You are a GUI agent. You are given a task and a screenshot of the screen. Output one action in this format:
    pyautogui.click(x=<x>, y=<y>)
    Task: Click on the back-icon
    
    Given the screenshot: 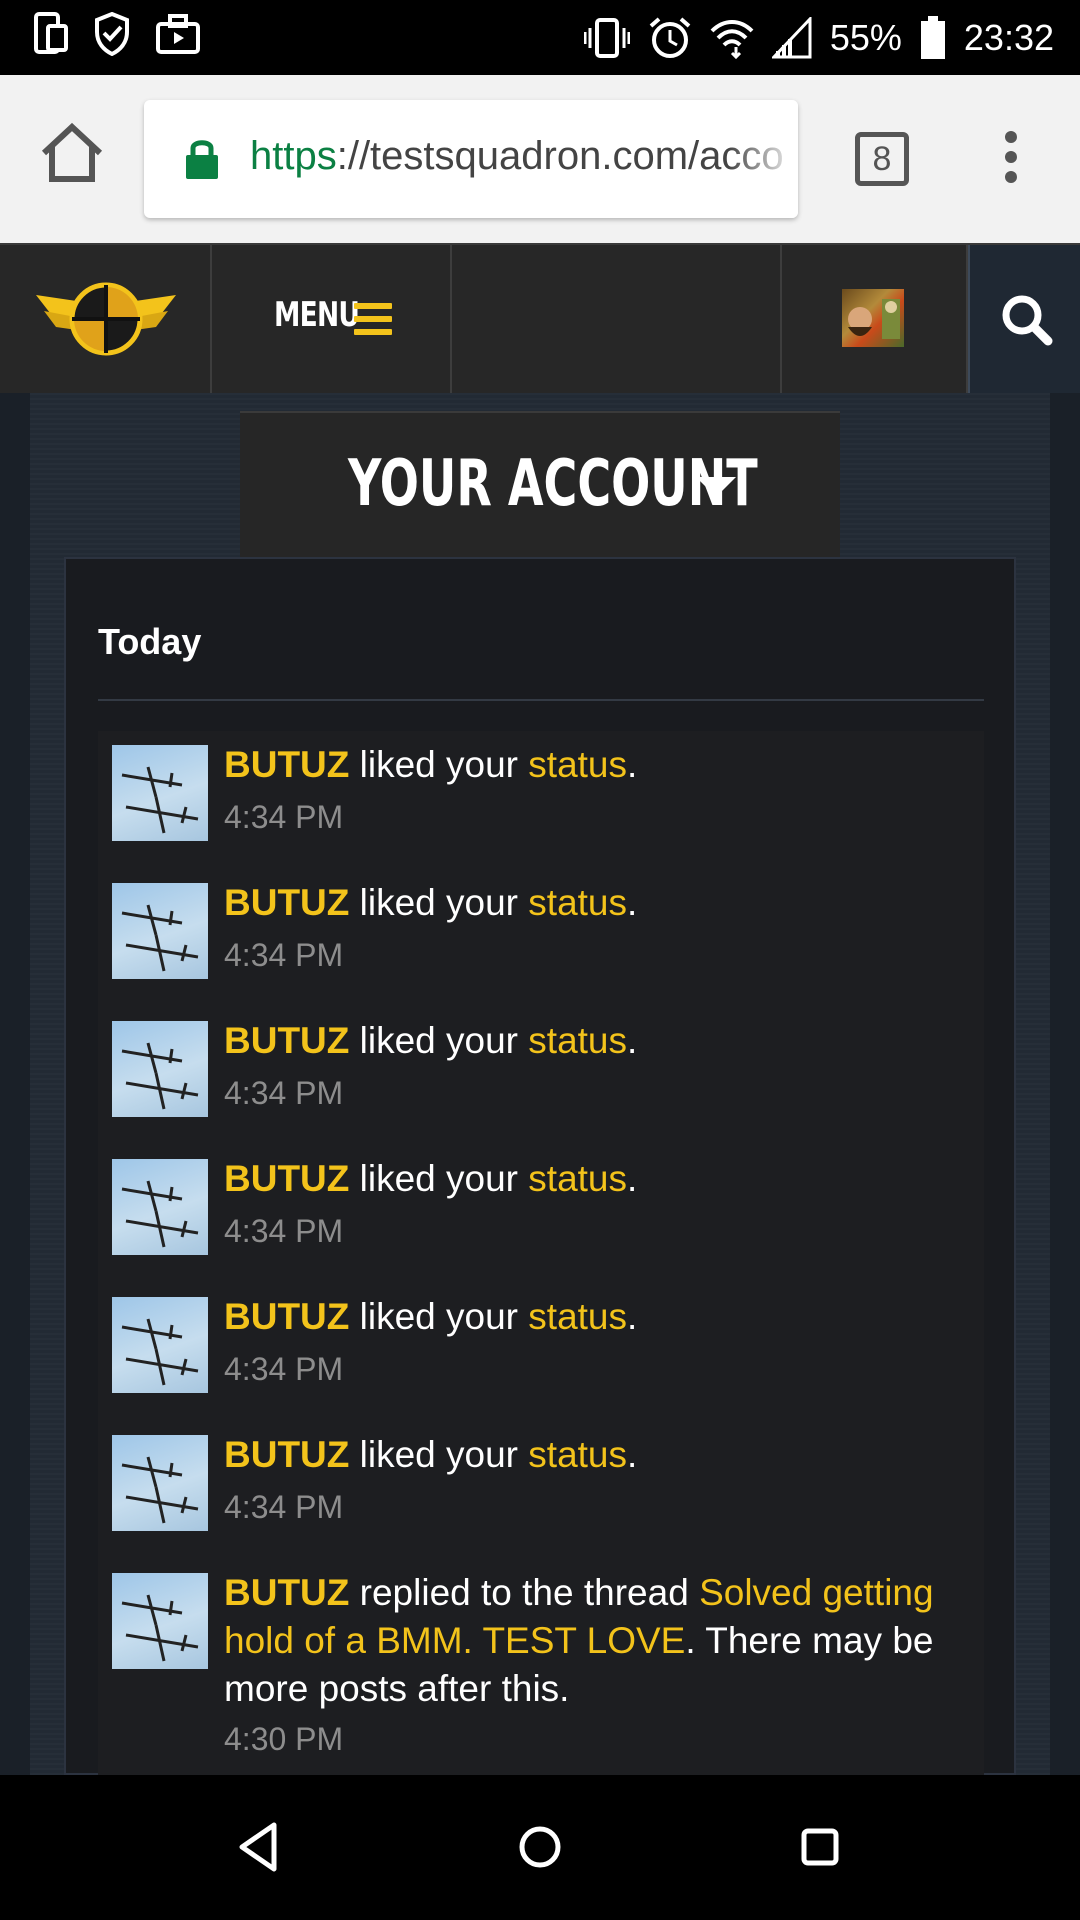 What is the action you would take?
    pyautogui.click(x=260, y=1847)
    